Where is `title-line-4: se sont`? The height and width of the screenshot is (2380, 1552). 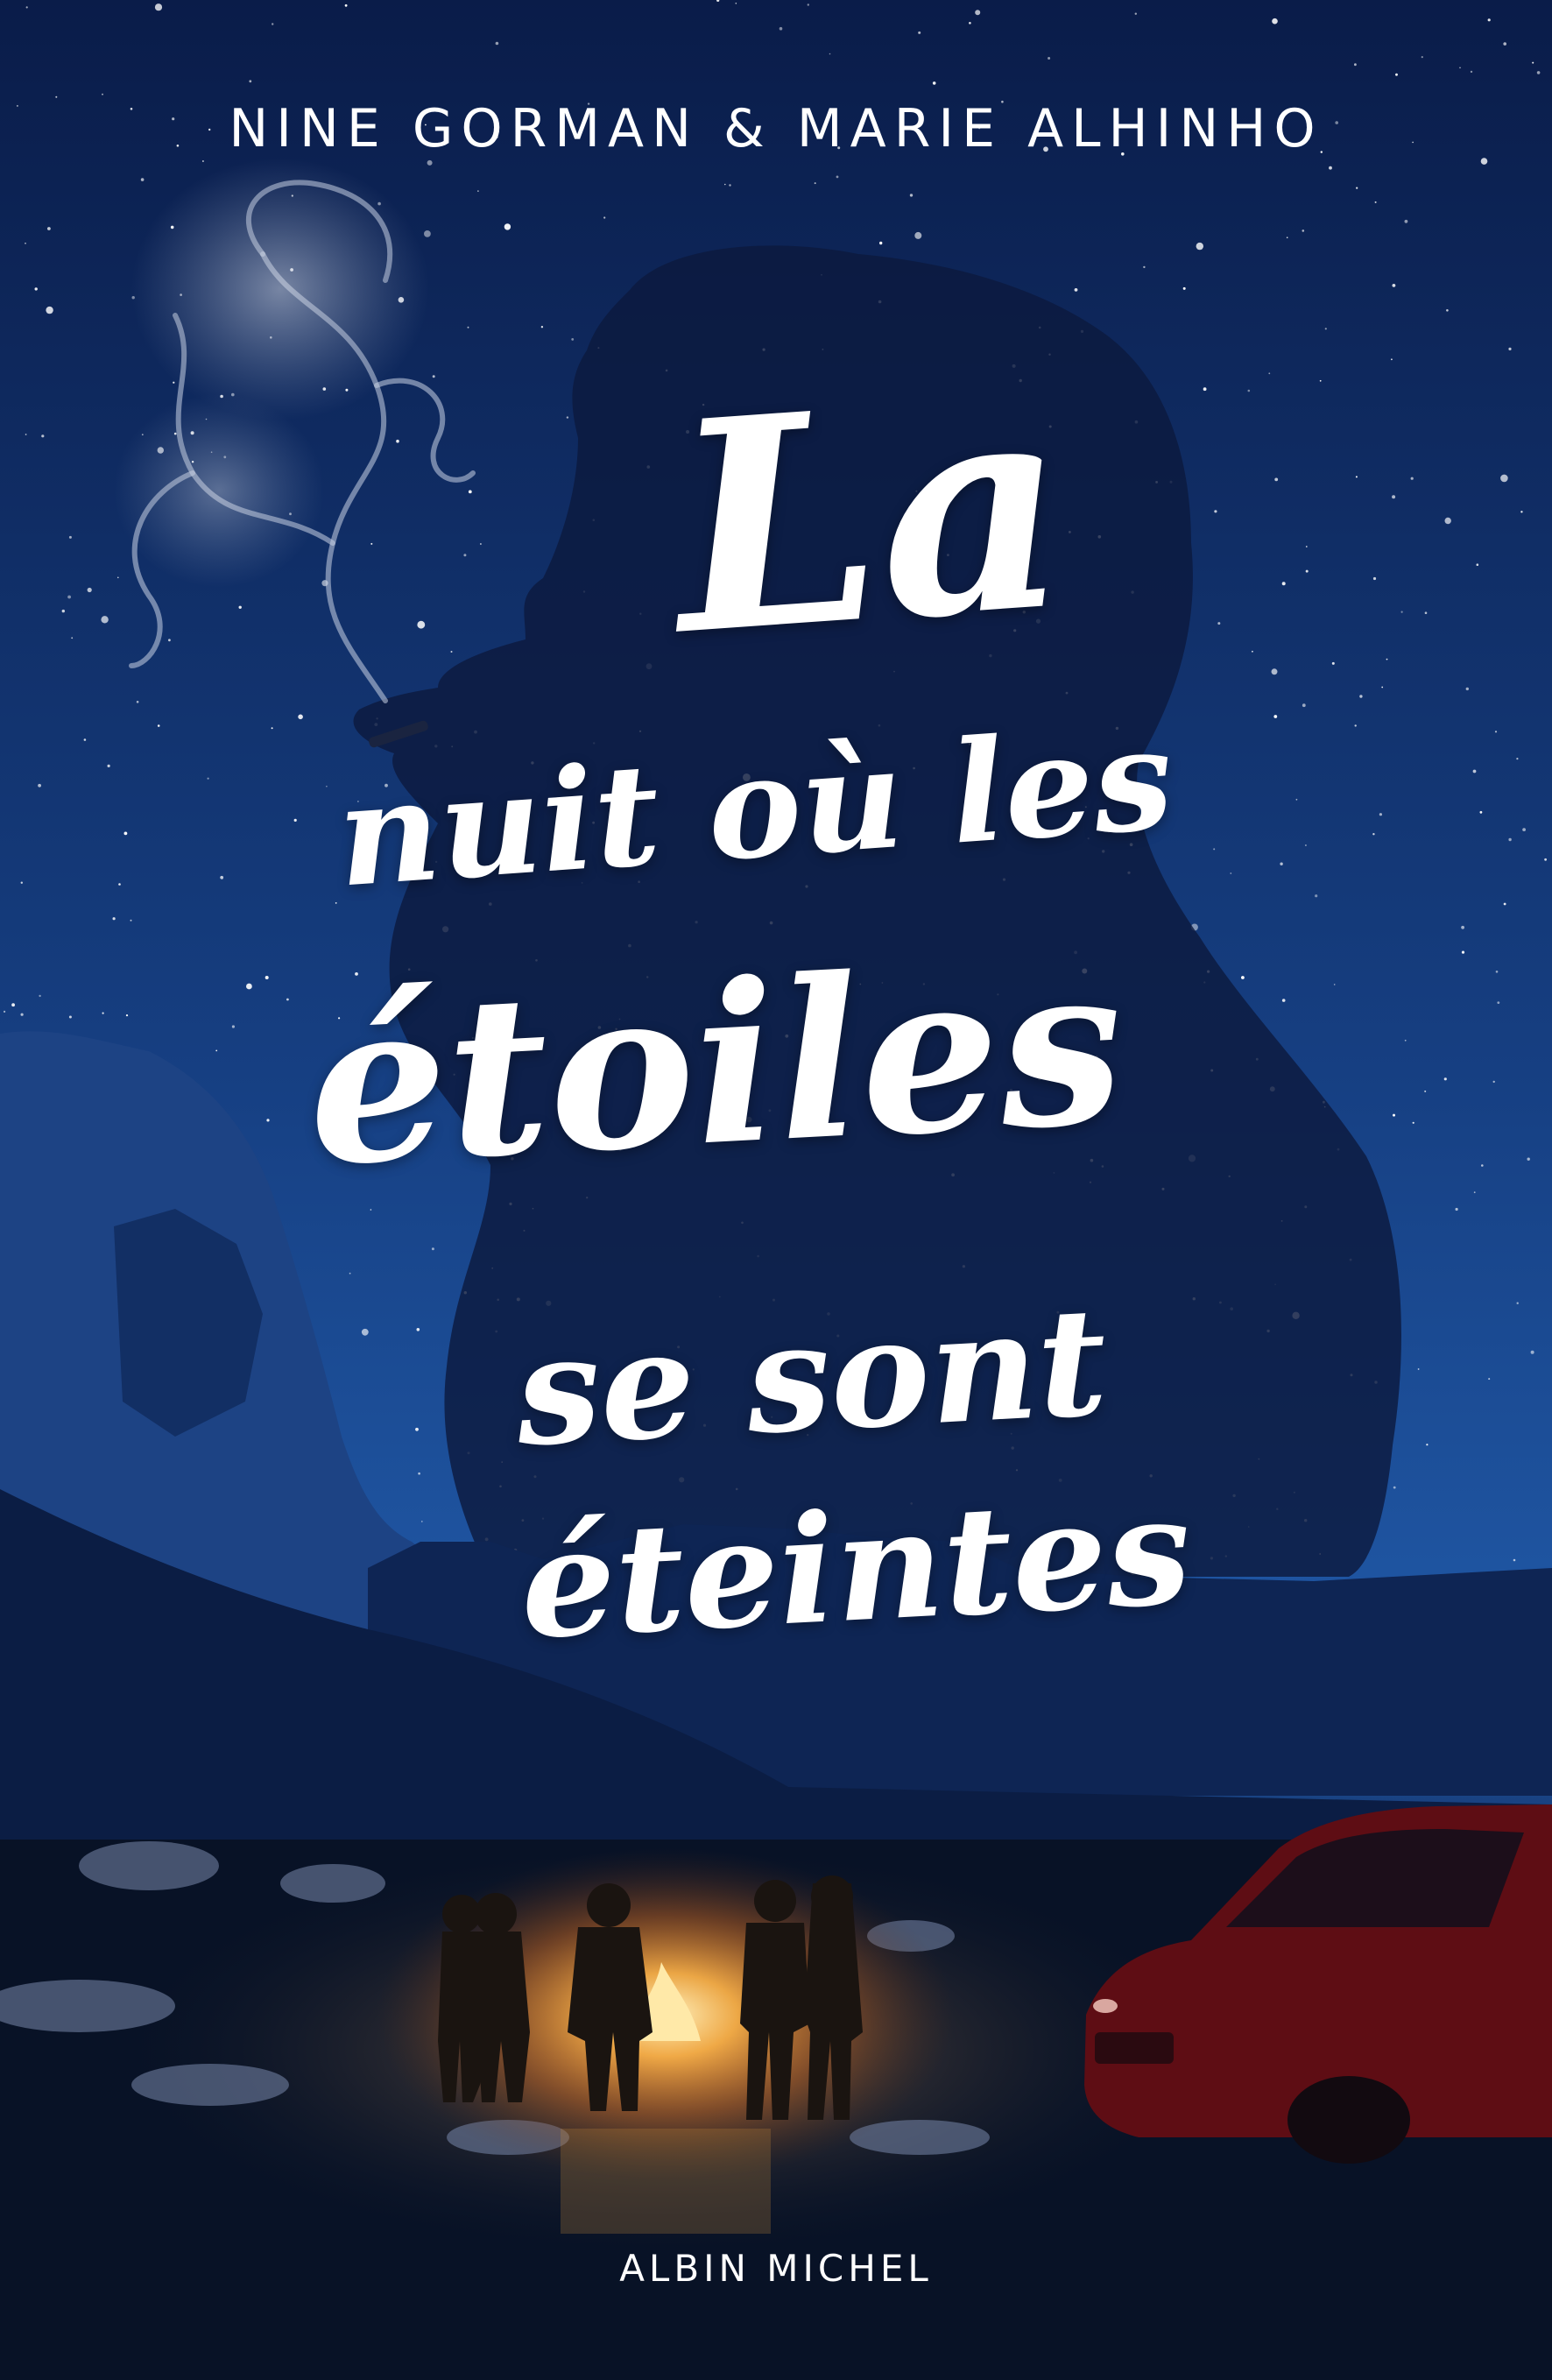 title-line-4: se sont is located at coordinates (811, 1377).